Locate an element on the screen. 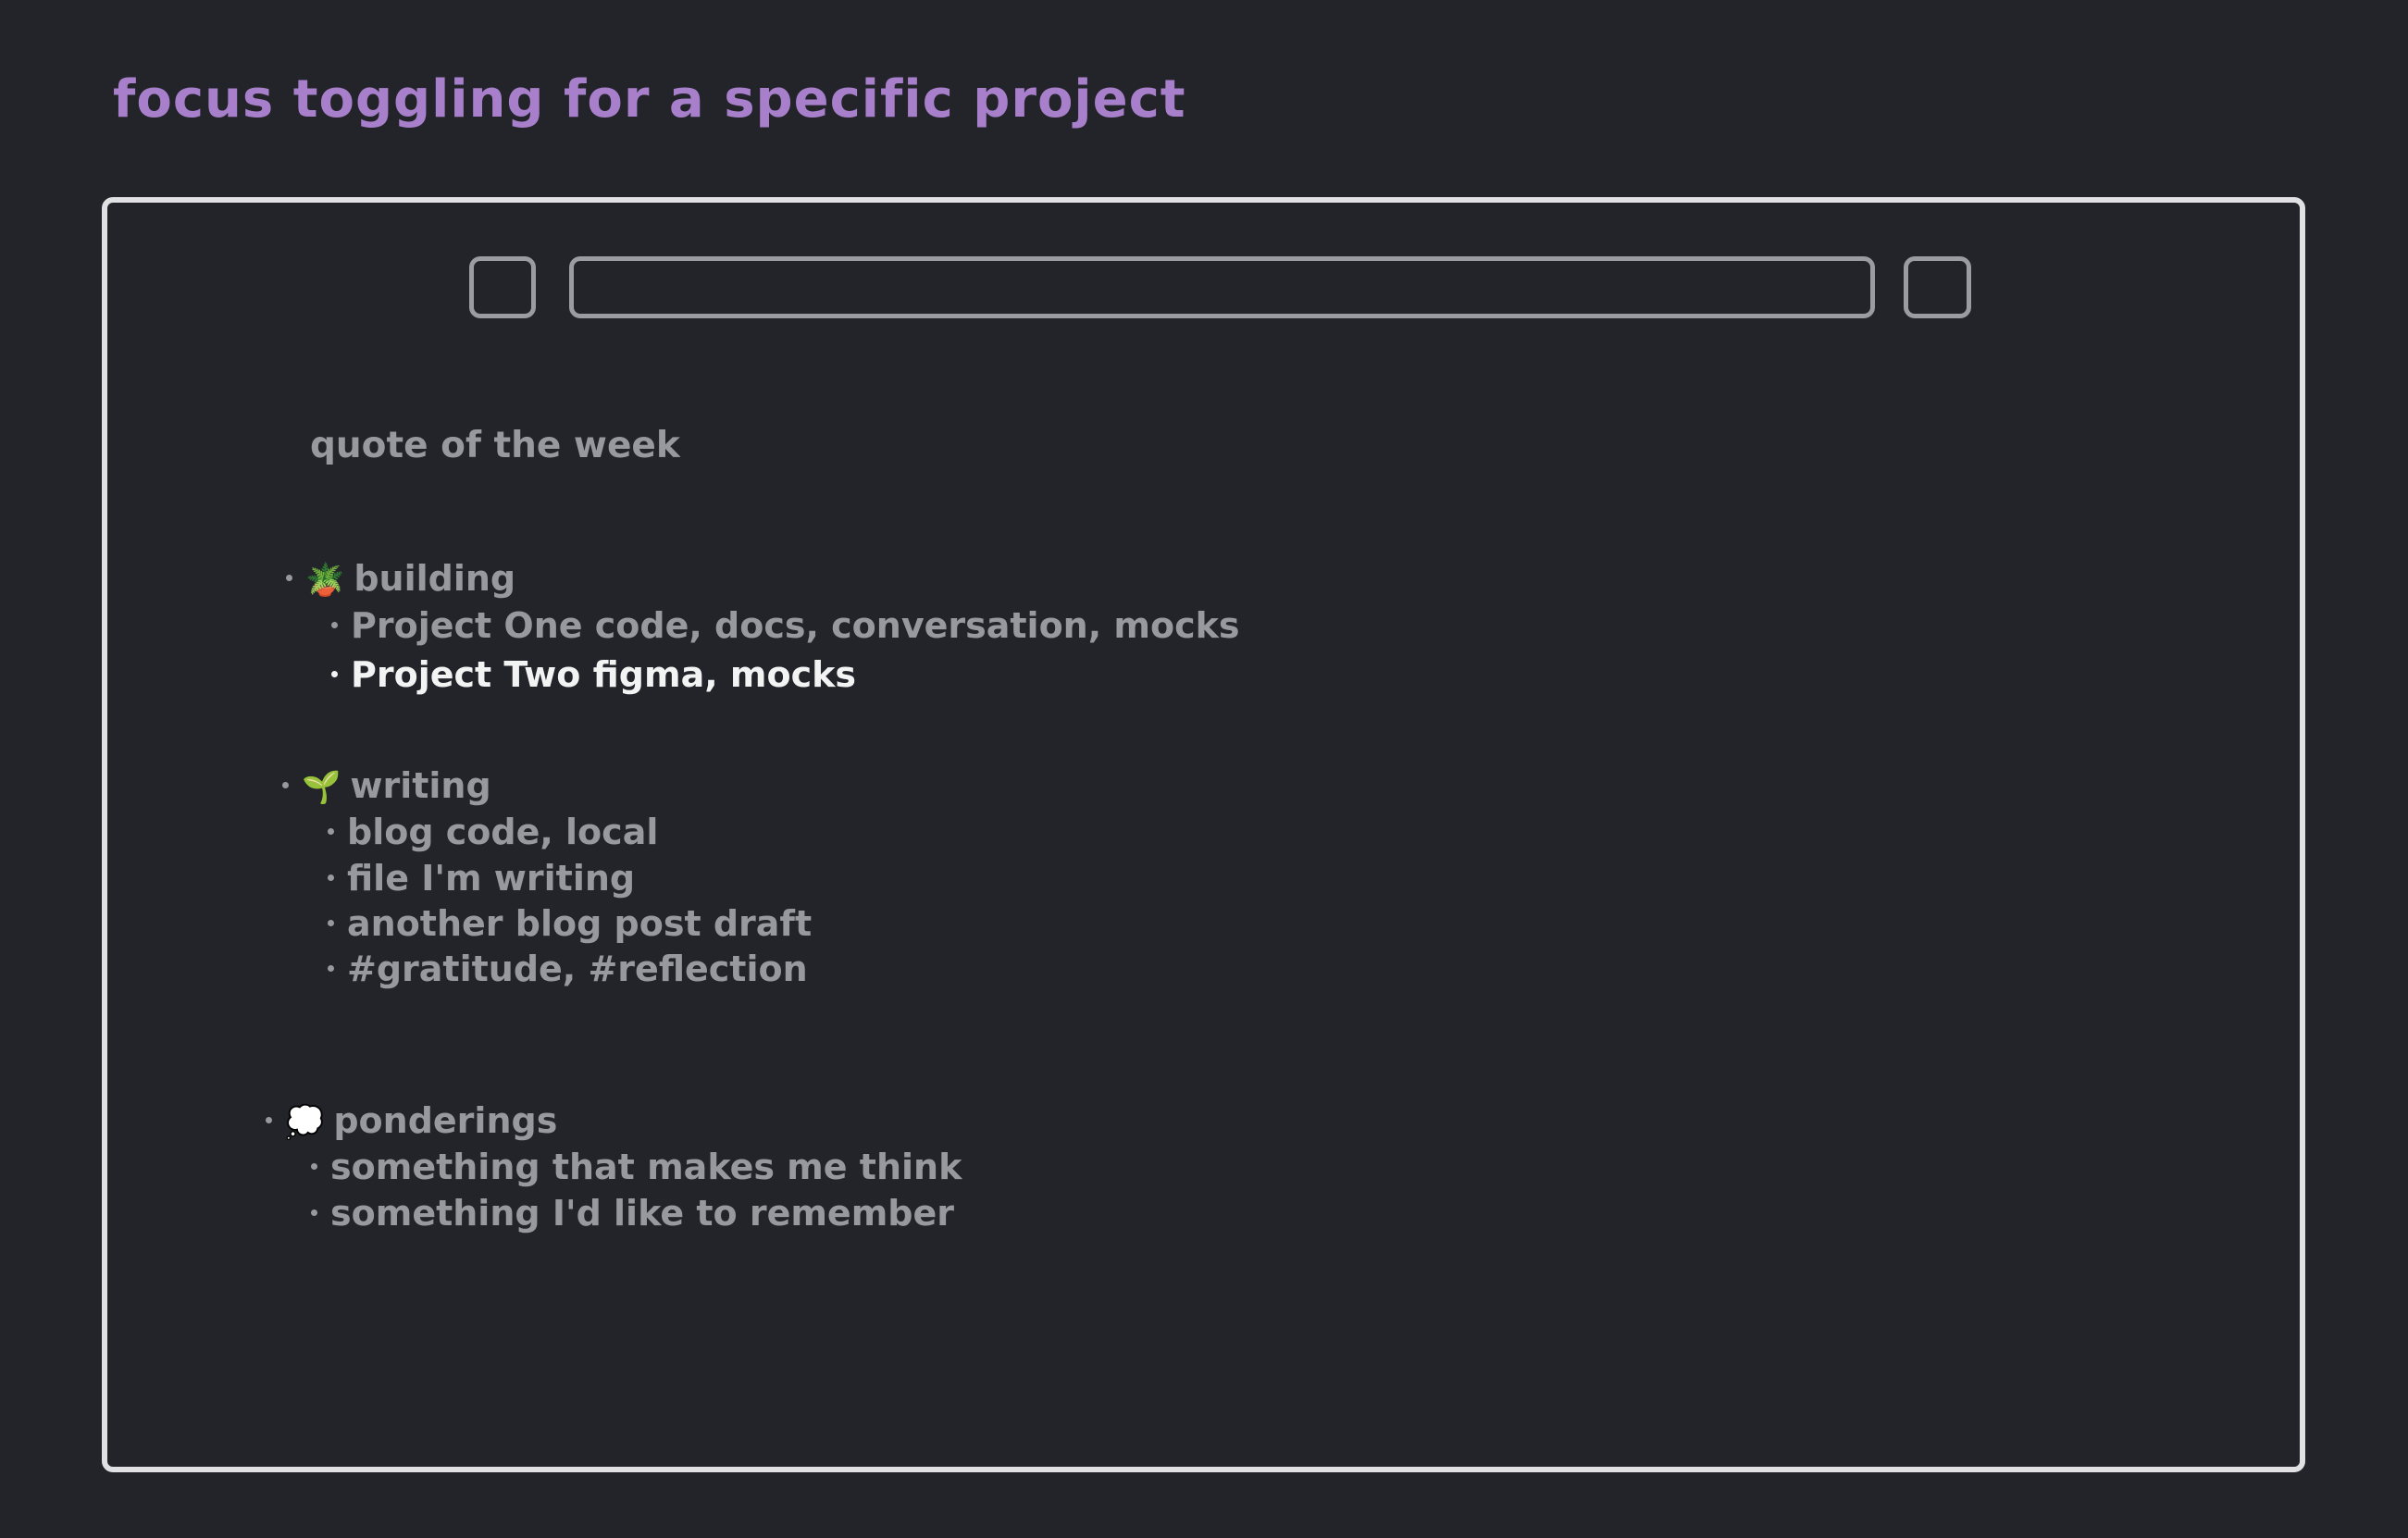 This screenshot has width=2408, height=1538. page-title: focus toggling for a specific project is located at coordinates (649, 99).